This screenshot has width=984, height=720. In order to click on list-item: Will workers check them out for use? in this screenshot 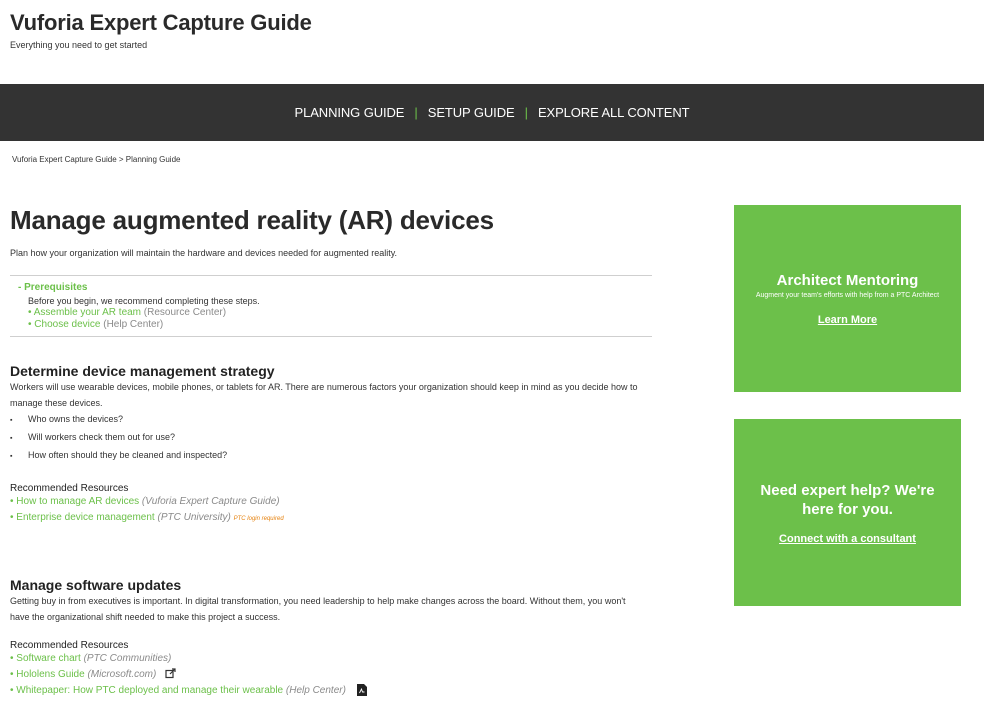, I will do `click(332, 438)`.